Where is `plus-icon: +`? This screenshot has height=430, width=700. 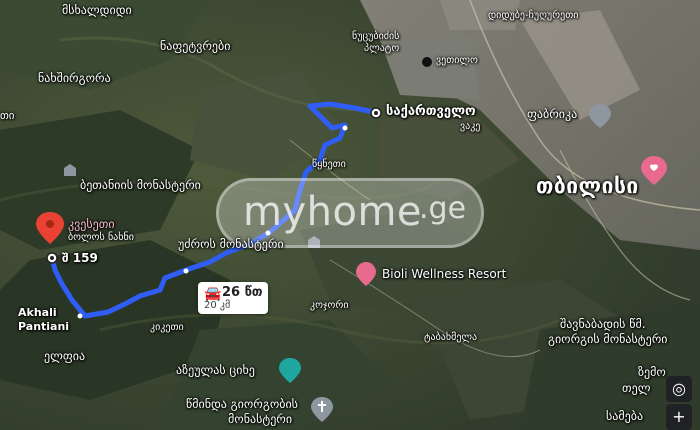 plus-icon: + is located at coordinates (679, 416).